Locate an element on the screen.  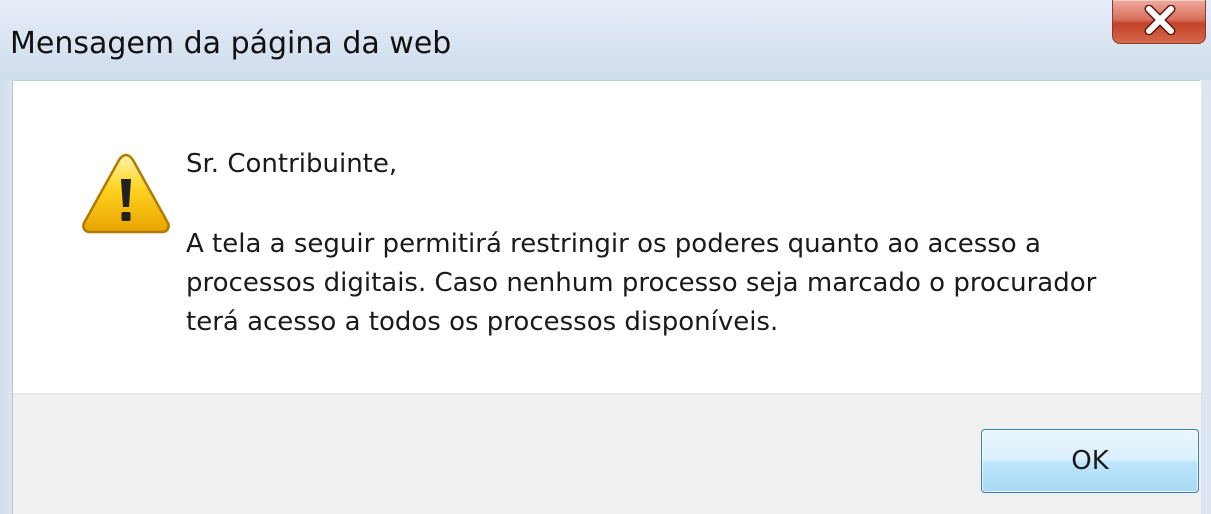
close-button is located at coordinates (1159, 22).